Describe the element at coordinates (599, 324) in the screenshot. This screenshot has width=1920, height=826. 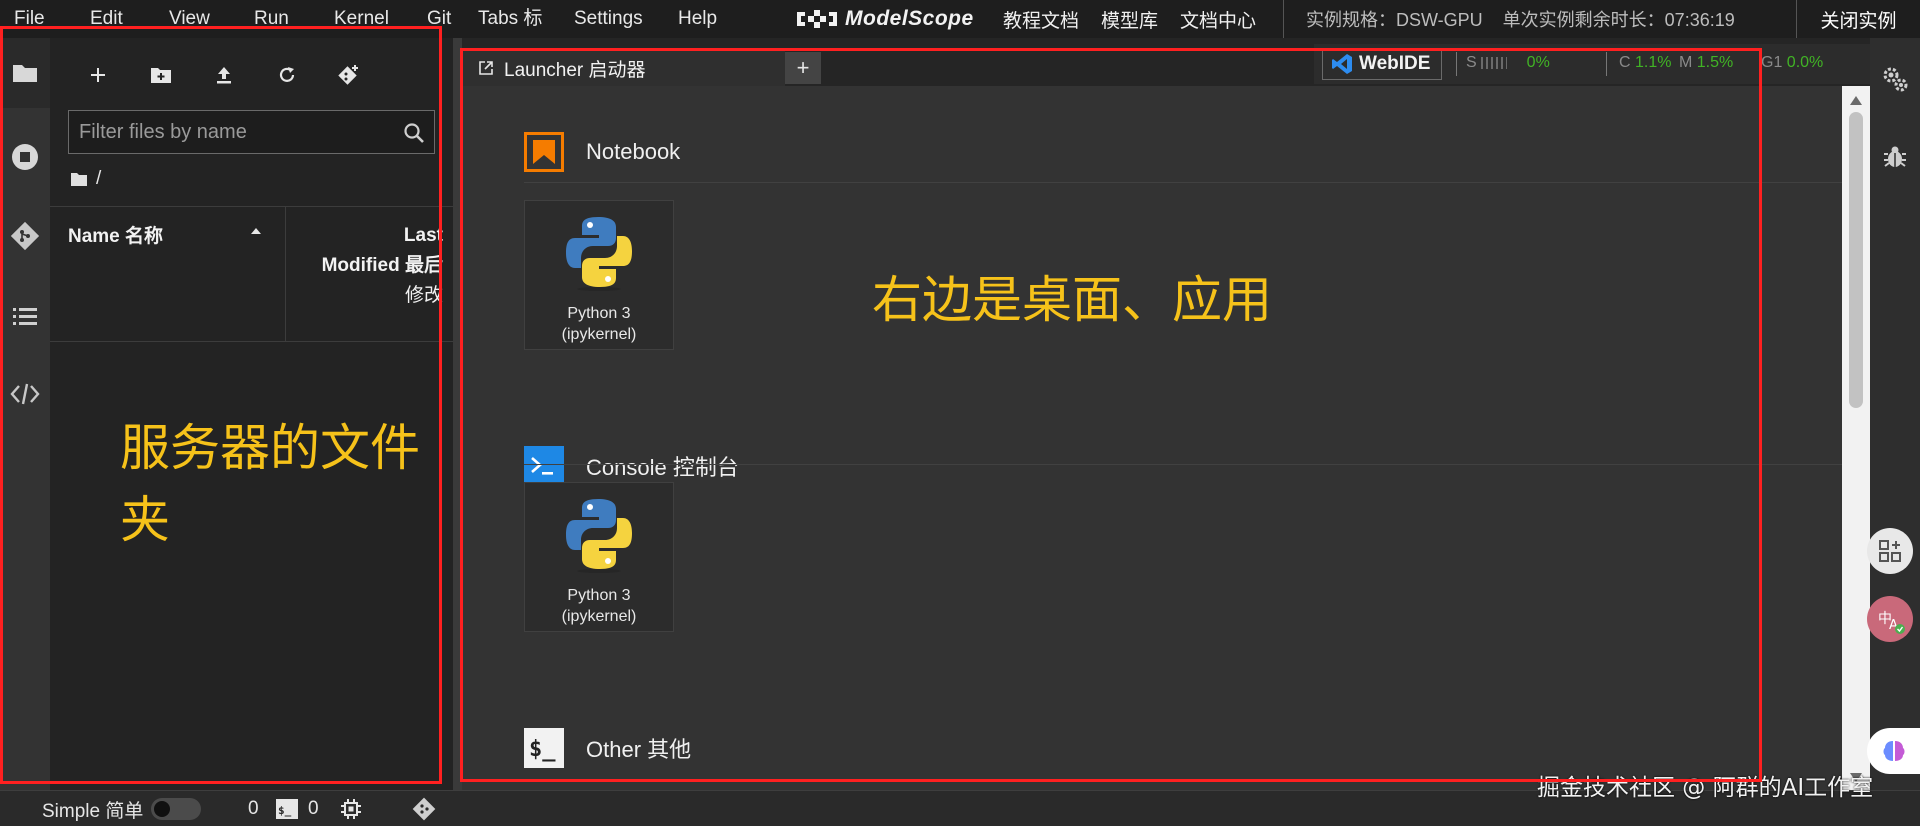
I see `notebook-card-label: Python 3 (ipykernel)` at that location.